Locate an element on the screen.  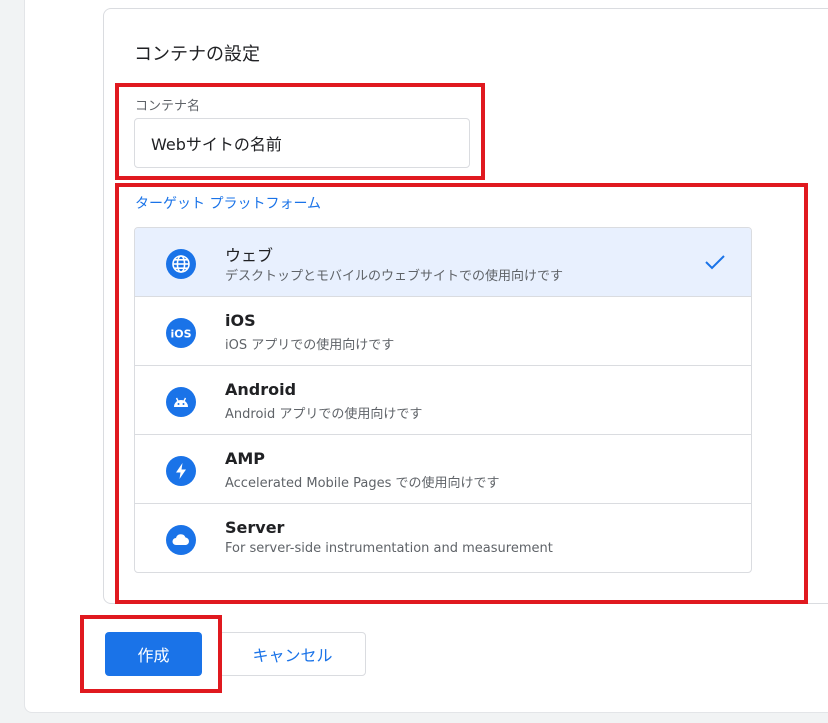
target-platform-label: ターゲット プラットフォーム is located at coordinates (228, 204).